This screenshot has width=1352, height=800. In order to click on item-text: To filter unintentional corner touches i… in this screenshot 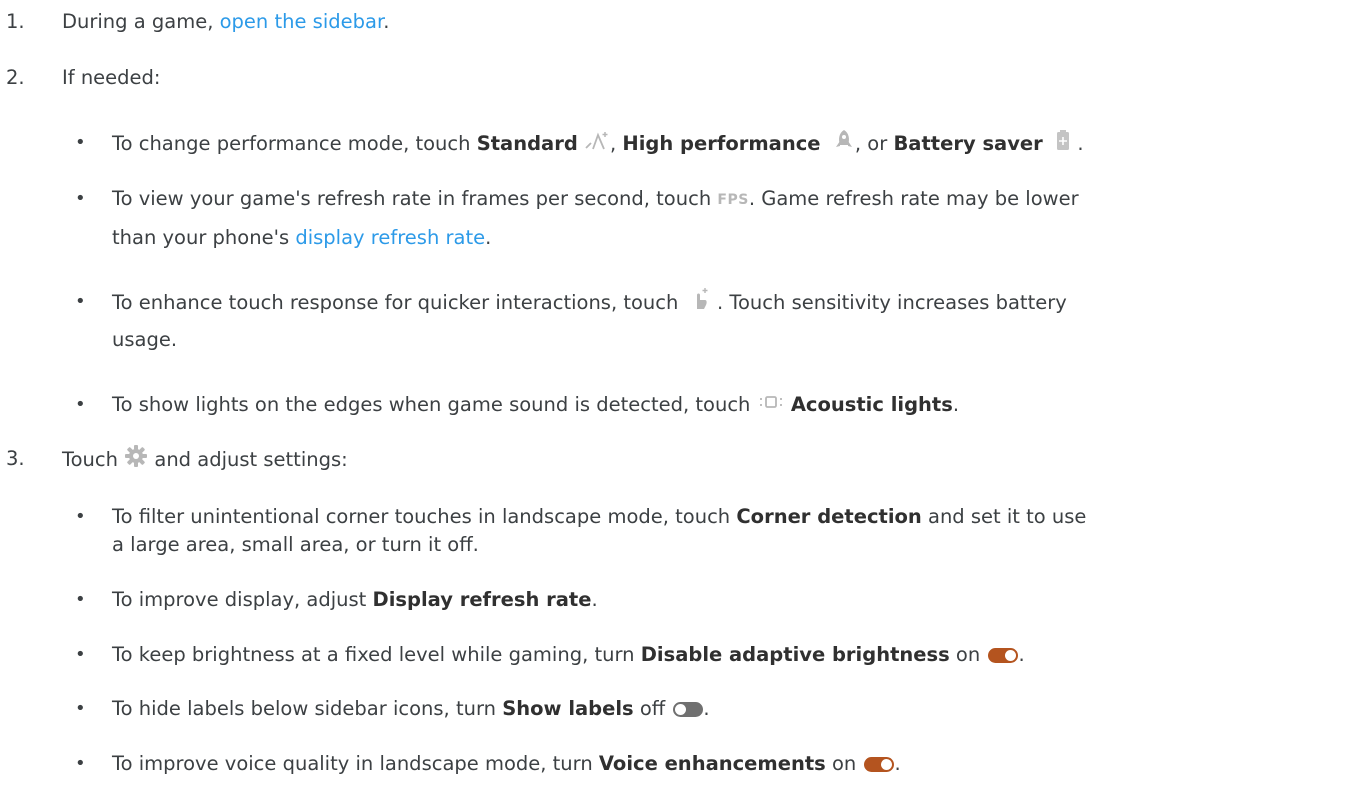, I will do `click(599, 517)`.